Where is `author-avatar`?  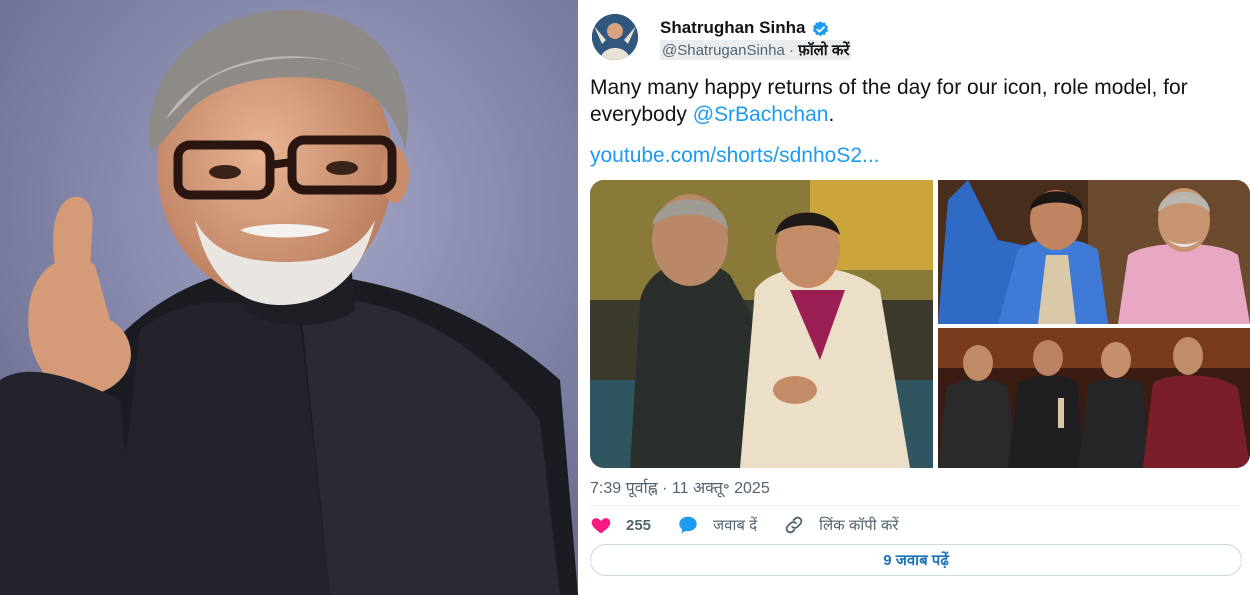 author-avatar is located at coordinates (615, 37).